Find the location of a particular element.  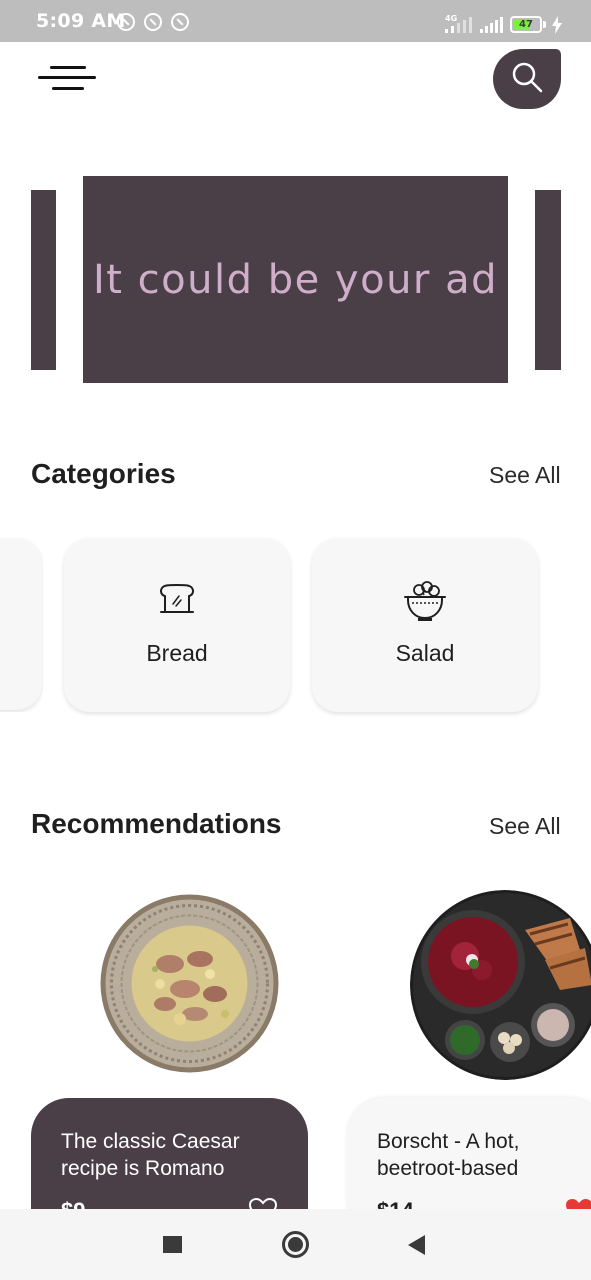

category-card-salad: Salad is located at coordinates (425, 625).